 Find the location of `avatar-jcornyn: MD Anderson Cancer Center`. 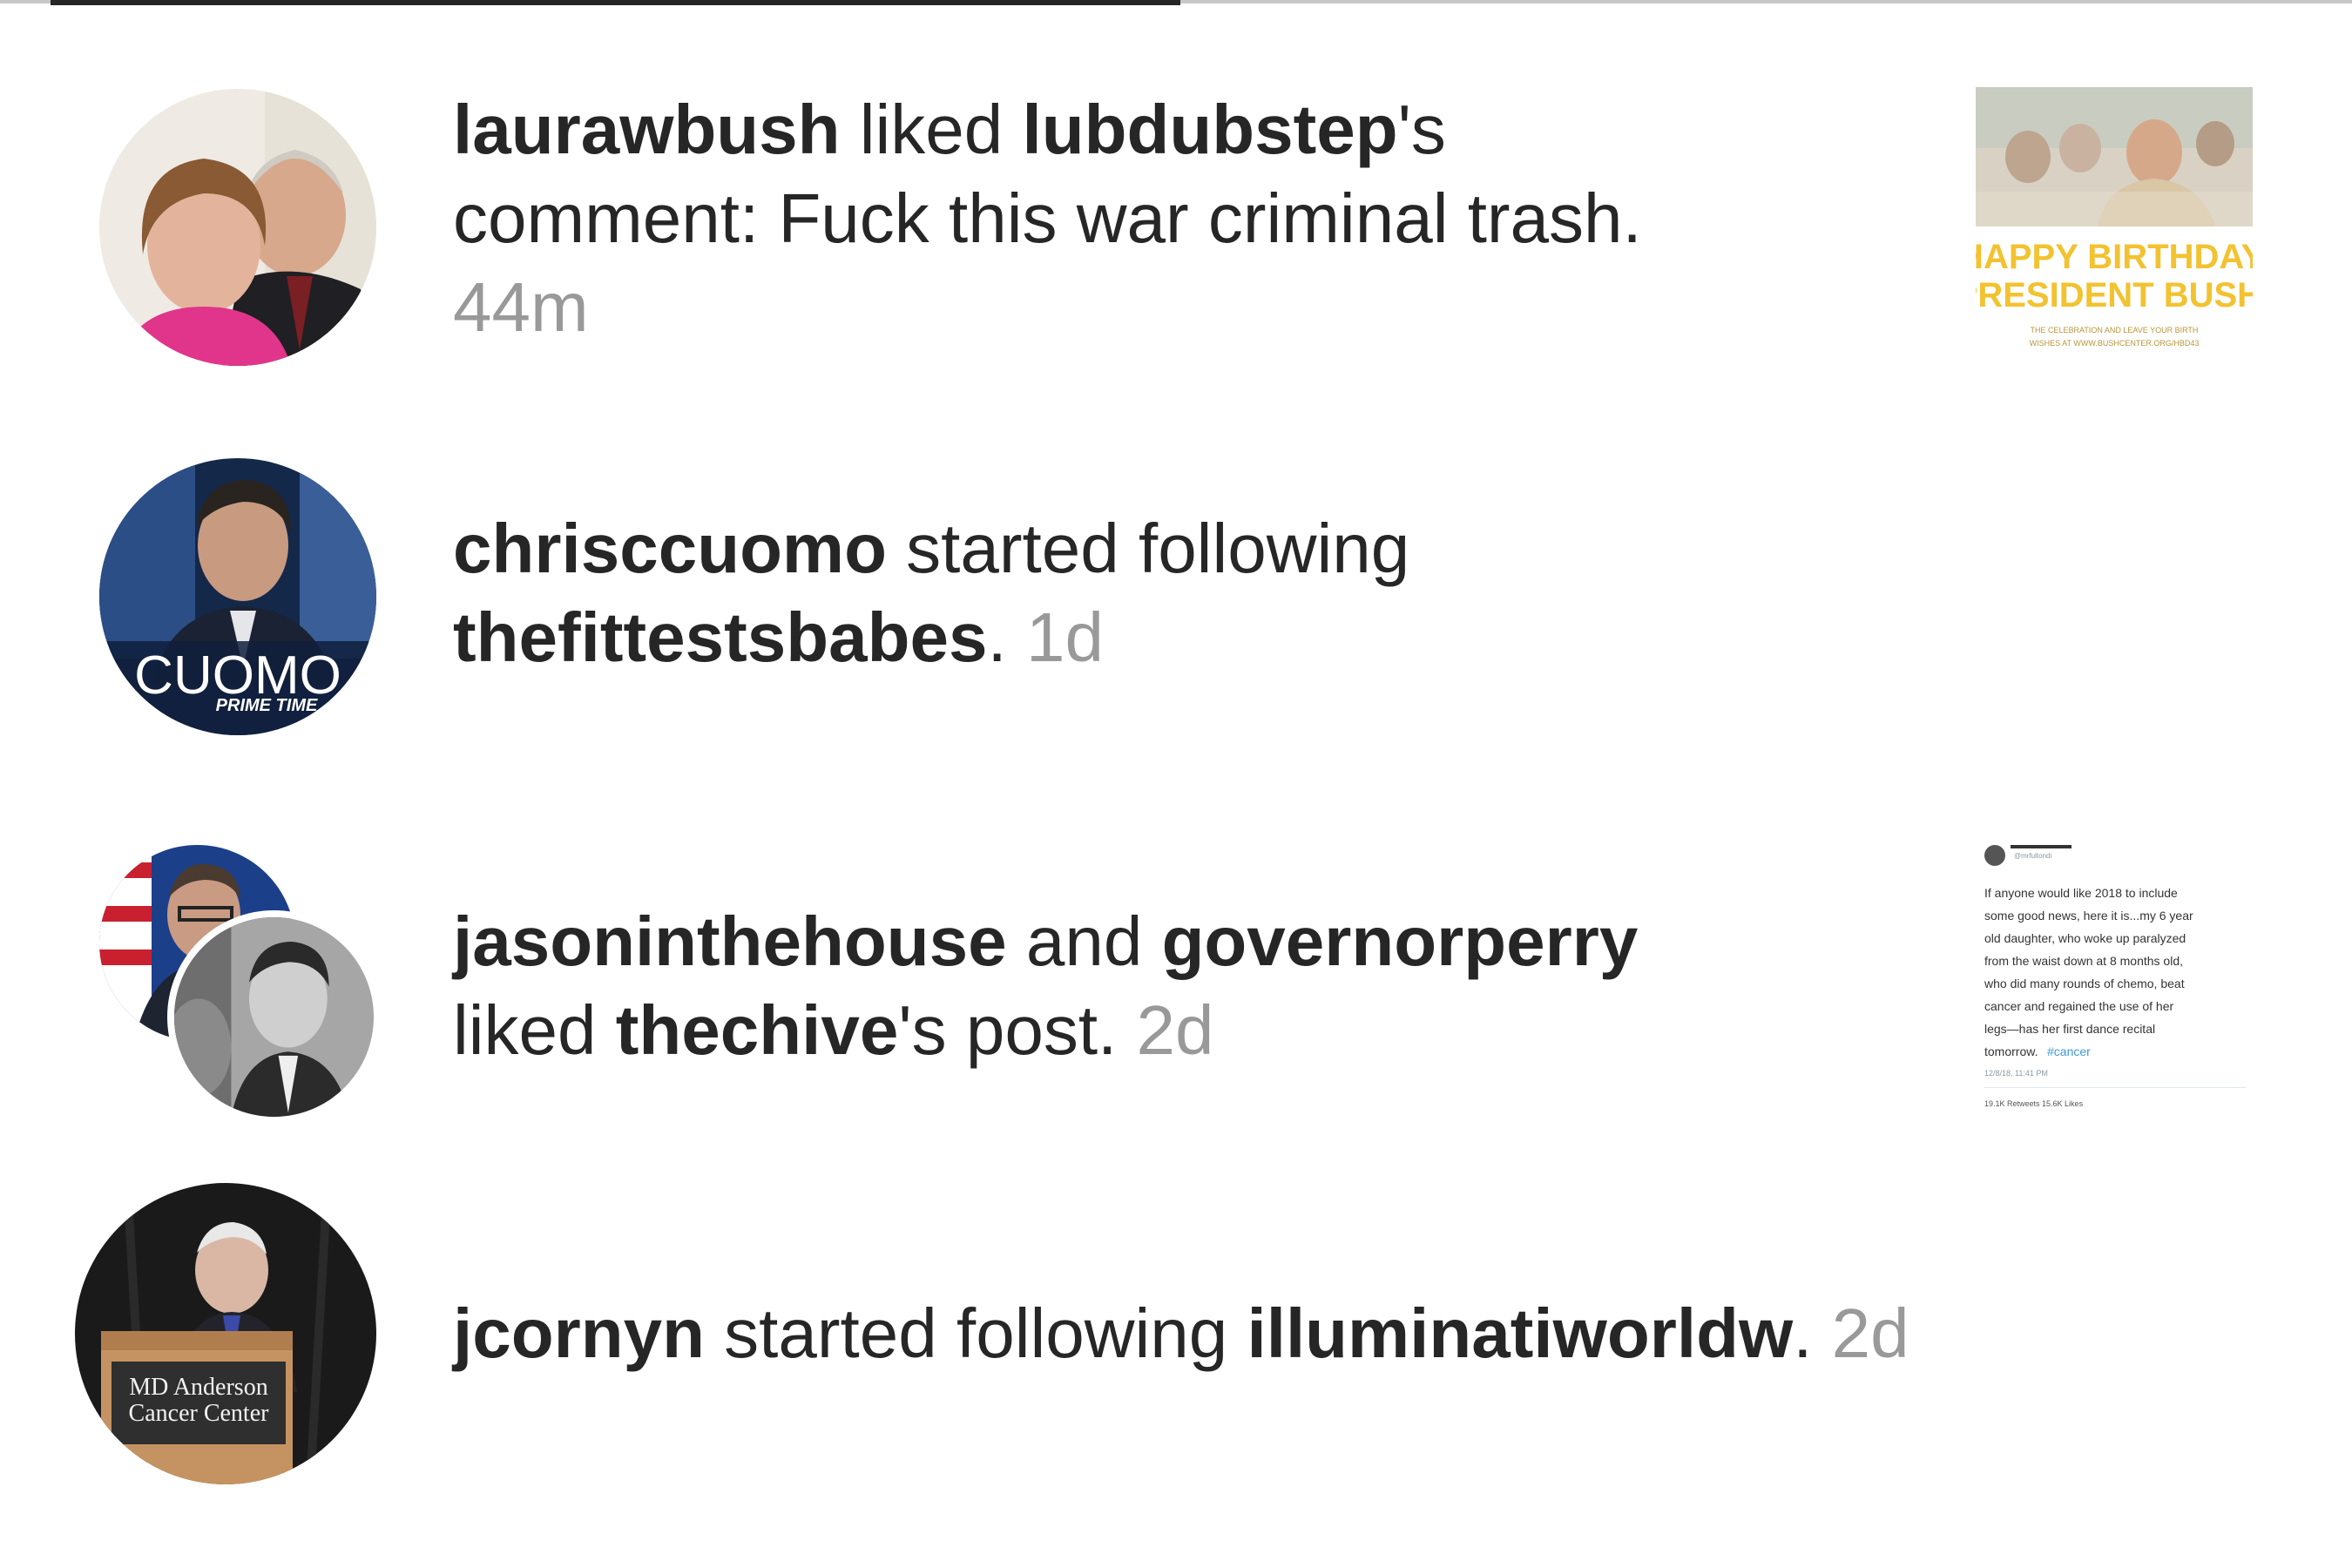

avatar-jcornyn: MD Anderson Cancer Center is located at coordinates (225, 1333).